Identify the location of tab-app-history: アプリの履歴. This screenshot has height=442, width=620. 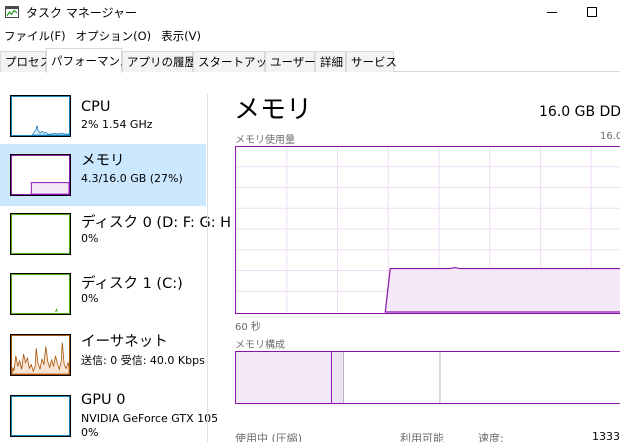
(159, 61).